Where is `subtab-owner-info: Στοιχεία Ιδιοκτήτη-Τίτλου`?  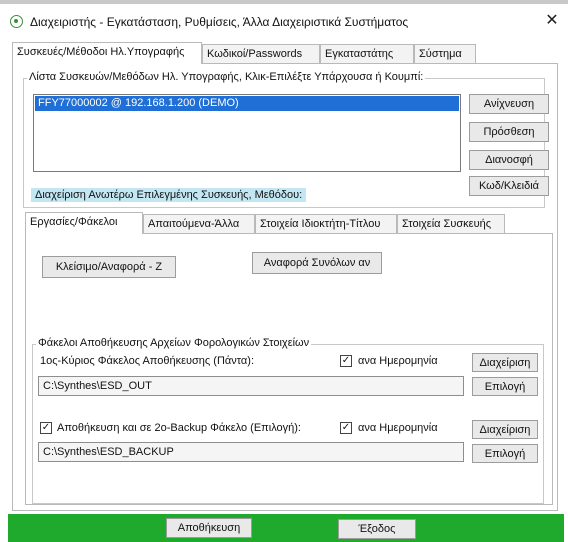 subtab-owner-info: Στοιχεία Ιδιοκτήτη-Τίτλου is located at coordinates (326, 224).